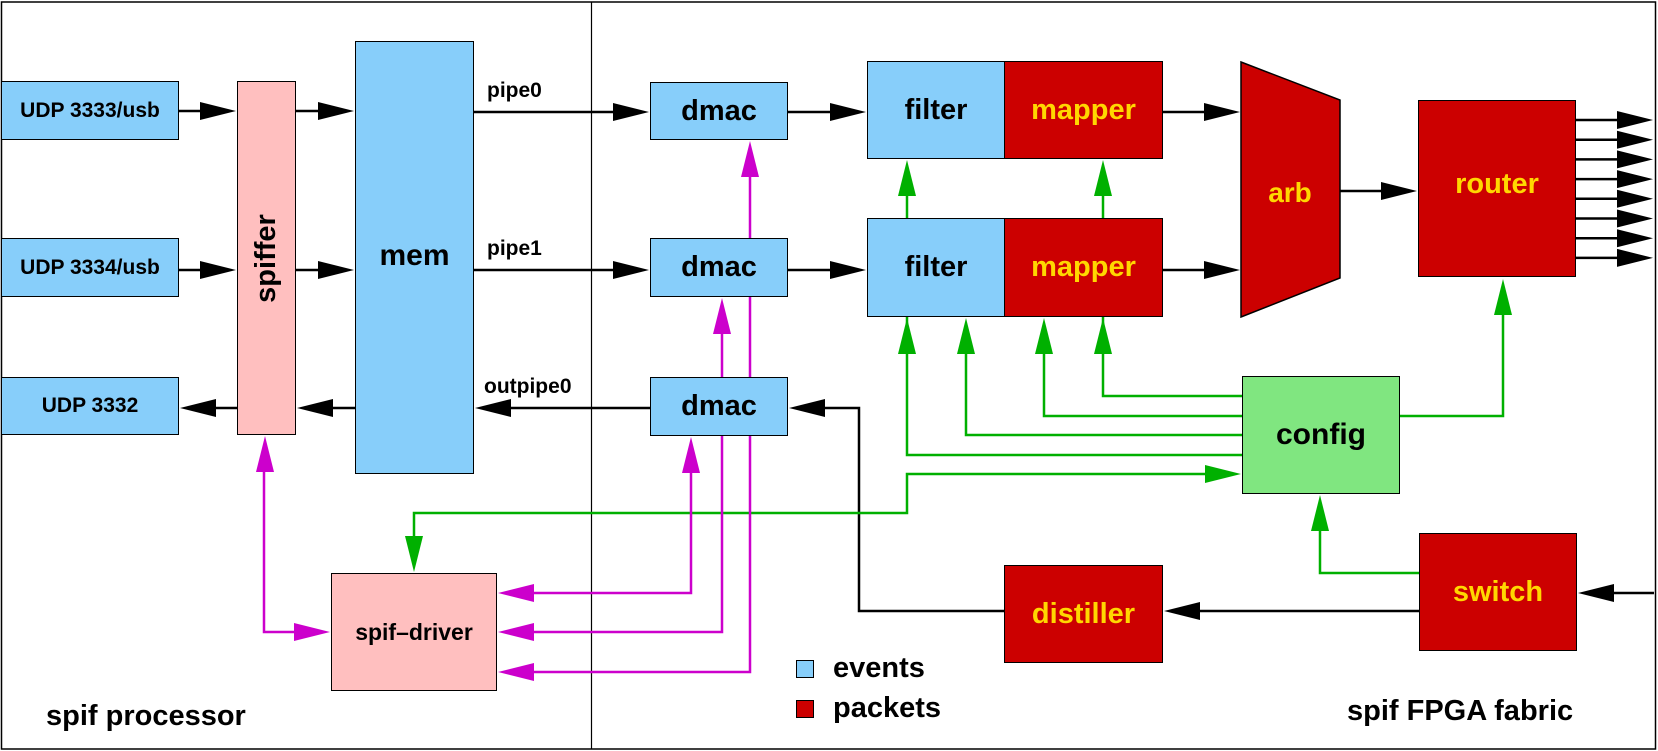 The width and height of the screenshot is (1658, 751). I want to click on ctrl-driver-config, so click(809, 506).